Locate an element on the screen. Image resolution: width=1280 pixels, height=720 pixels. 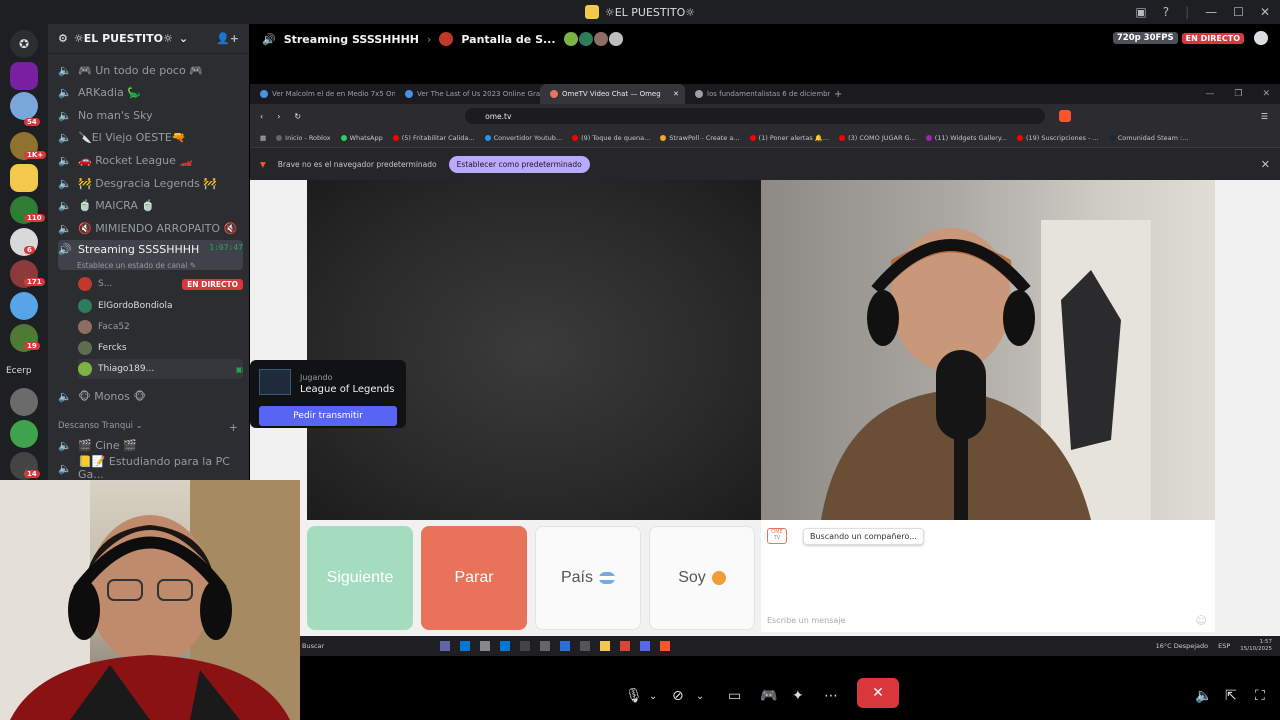
request-stream-button: Pedir transmitir is located at coordinates (328, 416).